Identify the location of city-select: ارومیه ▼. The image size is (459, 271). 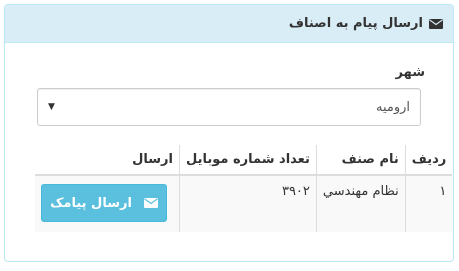
(229, 107).